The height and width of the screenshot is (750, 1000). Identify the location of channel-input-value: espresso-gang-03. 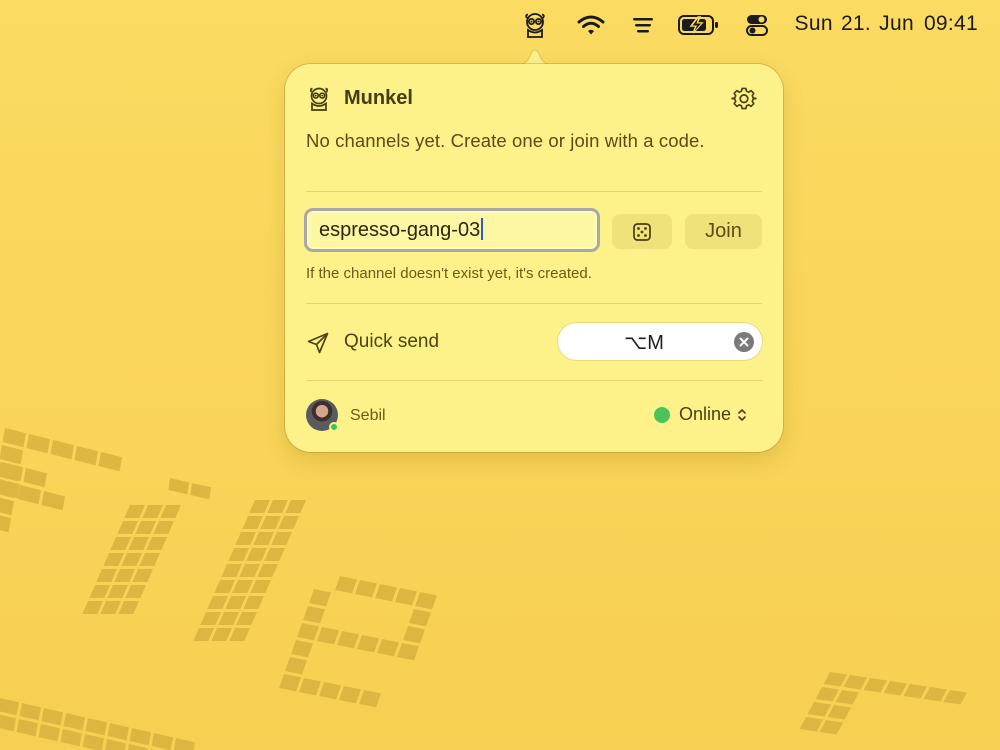
(400, 230).